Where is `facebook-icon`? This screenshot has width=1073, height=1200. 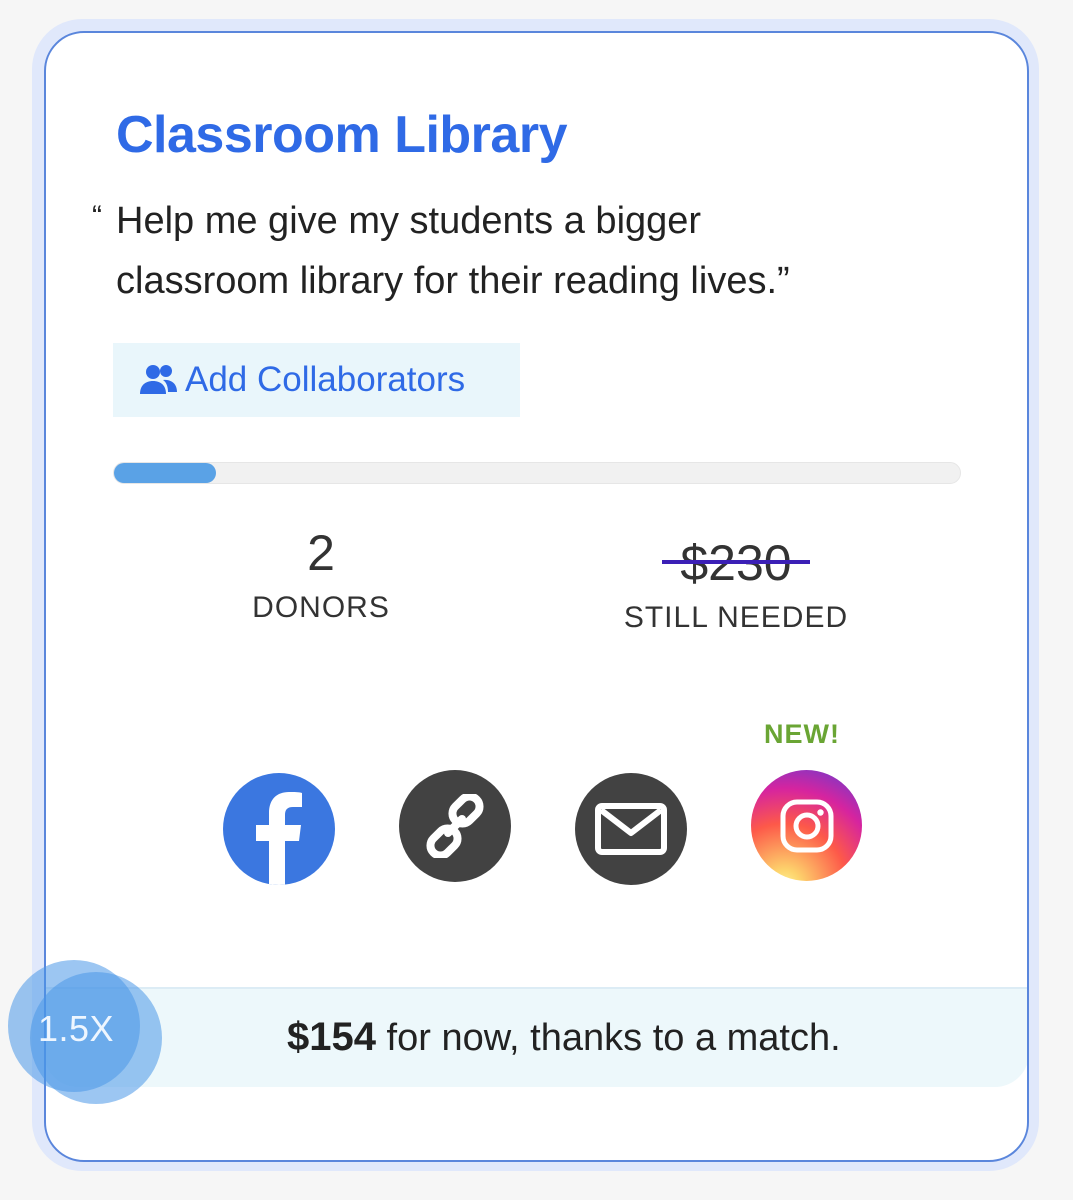
facebook-icon is located at coordinates (279, 838).